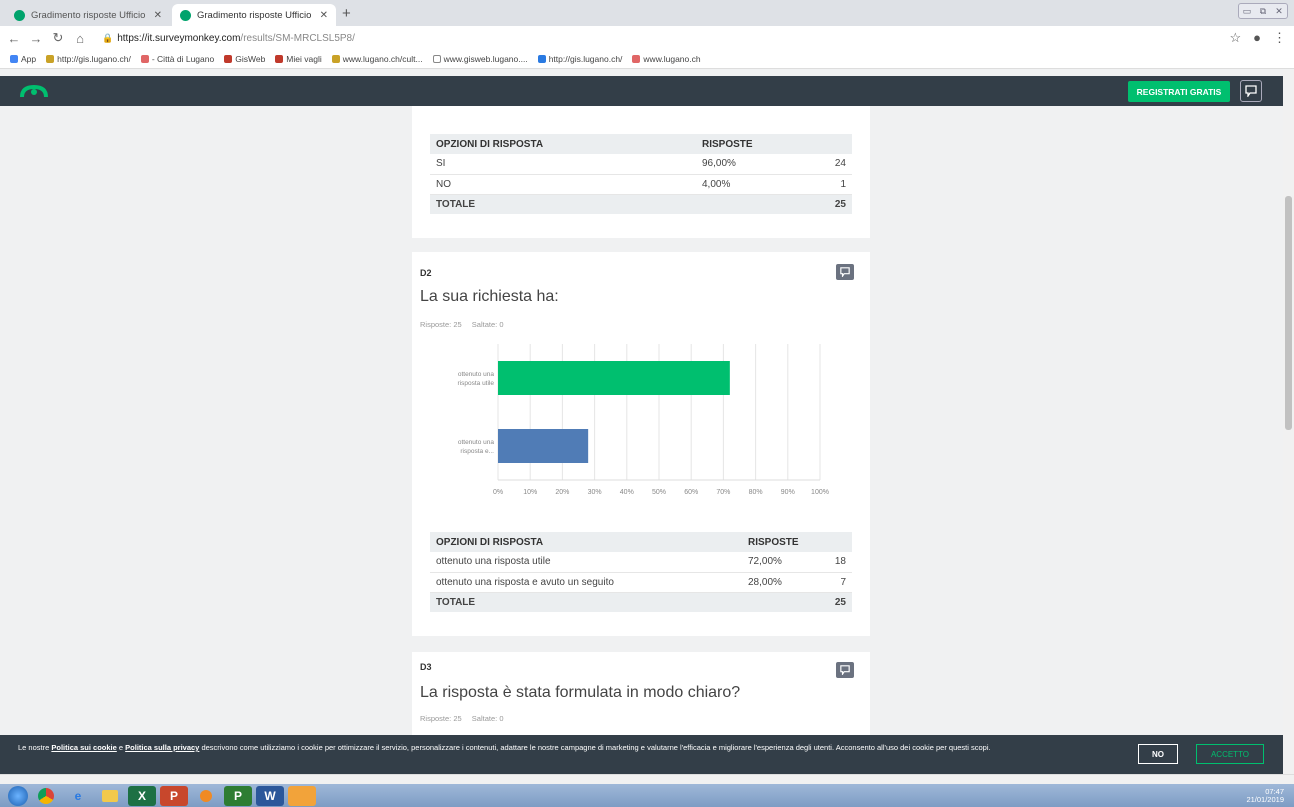 The width and height of the screenshot is (1294, 807). Describe the element at coordinates (774, 144) in the screenshot. I see `column-header-responses: RISPOSTE` at that location.